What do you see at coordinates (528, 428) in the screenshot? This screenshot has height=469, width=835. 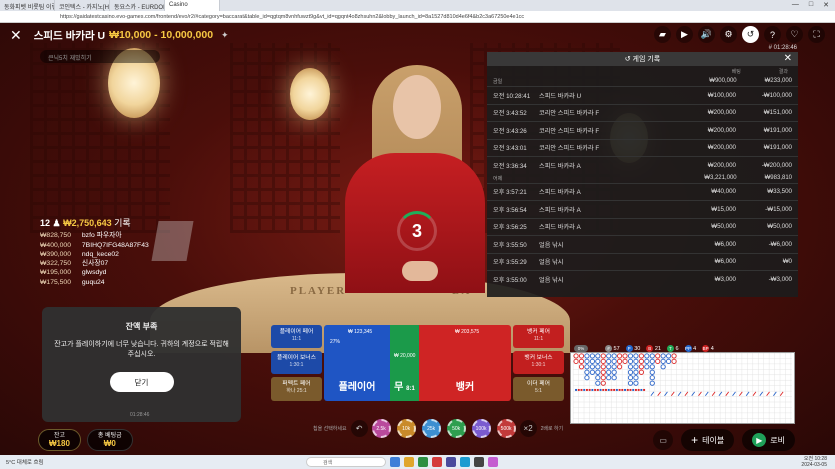 I see `double-icon: ×2` at bounding box center [528, 428].